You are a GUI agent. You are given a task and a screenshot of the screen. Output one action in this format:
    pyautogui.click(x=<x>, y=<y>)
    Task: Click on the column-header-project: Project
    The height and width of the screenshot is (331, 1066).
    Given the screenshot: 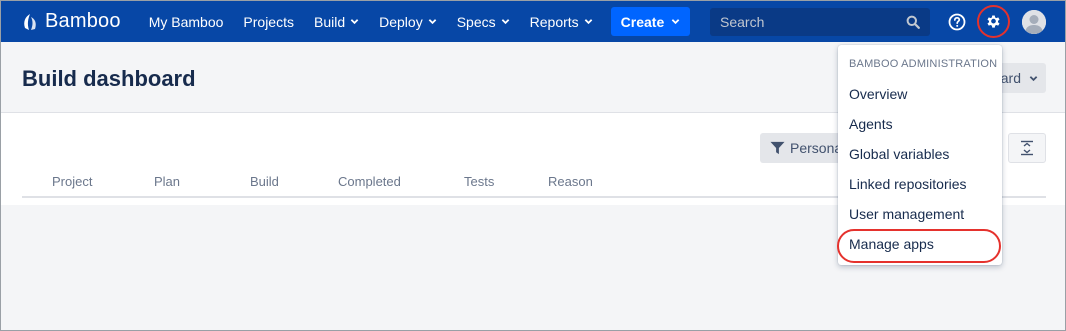 What is the action you would take?
    pyautogui.click(x=72, y=181)
    